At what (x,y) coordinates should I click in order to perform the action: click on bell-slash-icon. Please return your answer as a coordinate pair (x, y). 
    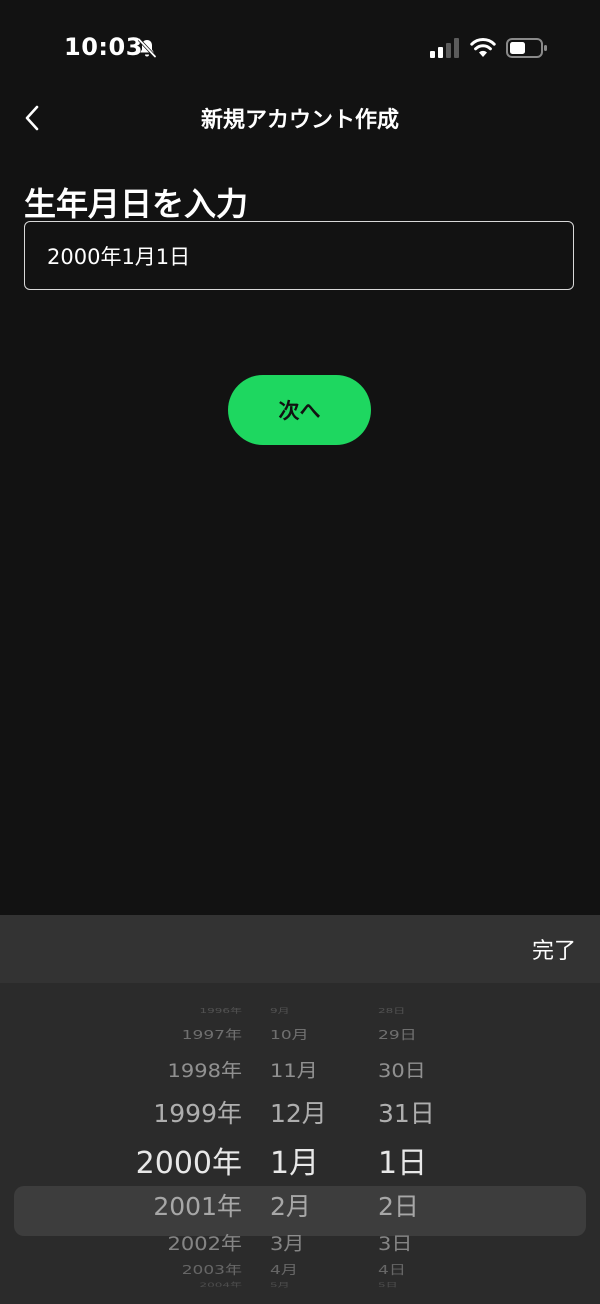
    Looking at the image, I should click on (147, 48).